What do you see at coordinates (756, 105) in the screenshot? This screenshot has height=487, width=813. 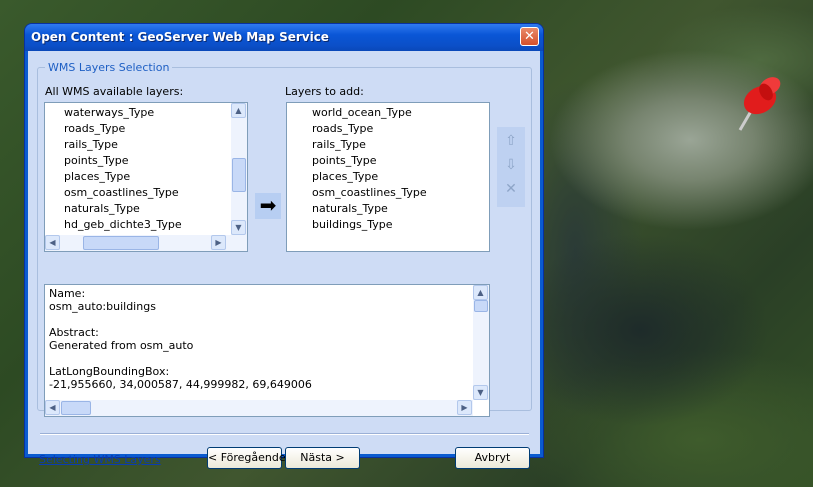 I see `pushpin-icon` at bounding box center [756, 105].